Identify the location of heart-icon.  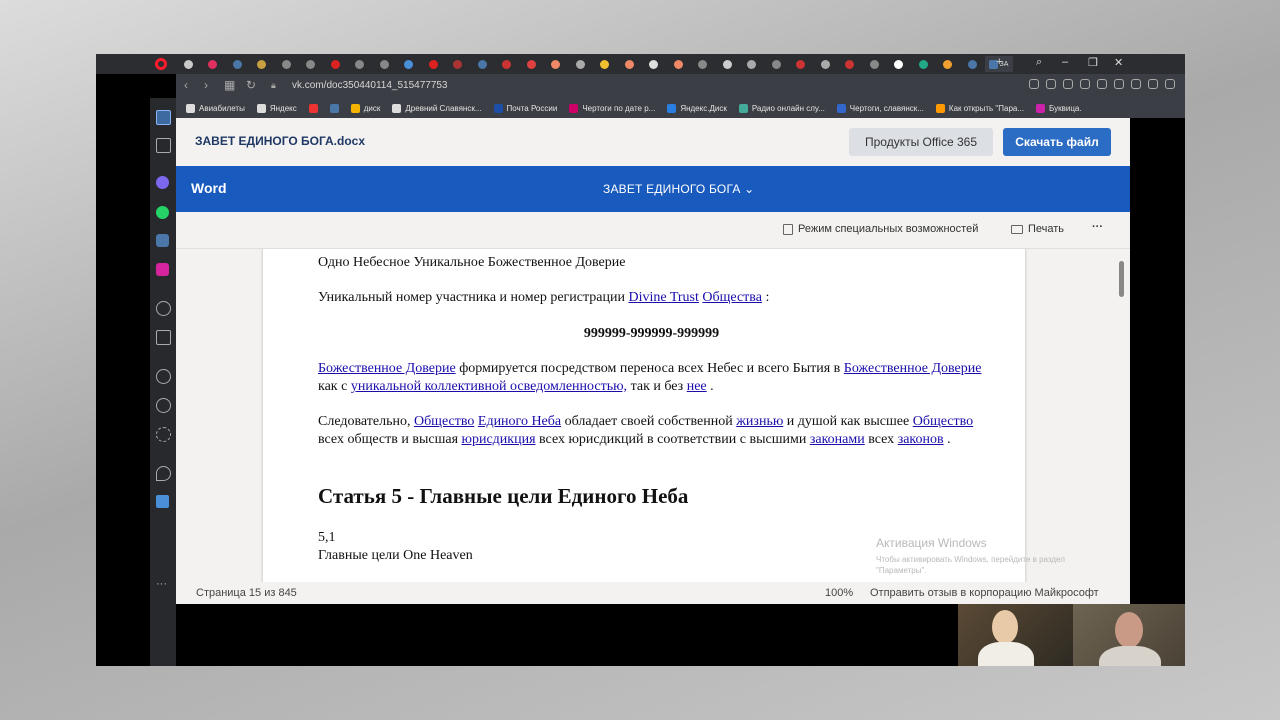
(1119, 84).